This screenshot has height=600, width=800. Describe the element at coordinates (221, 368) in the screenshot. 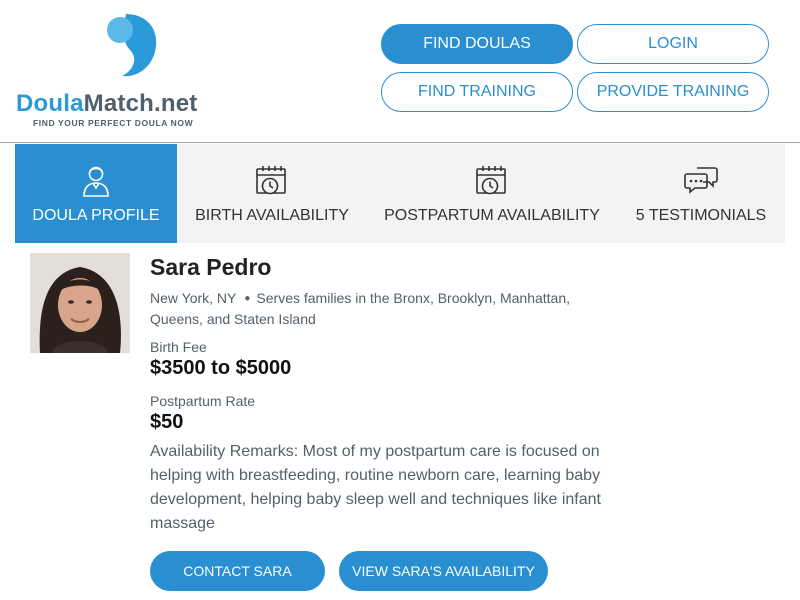

I see `birth-fee-value: $3500 to $5000` at that location.